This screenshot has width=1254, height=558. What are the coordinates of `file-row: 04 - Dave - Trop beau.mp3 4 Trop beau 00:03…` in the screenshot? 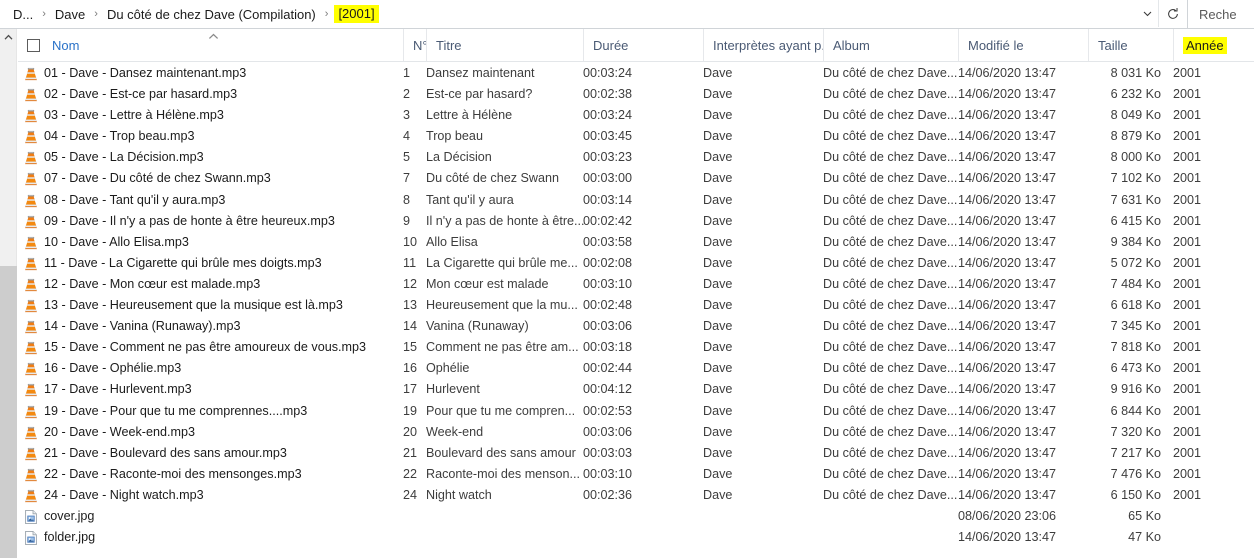 It's located at (636, 136).